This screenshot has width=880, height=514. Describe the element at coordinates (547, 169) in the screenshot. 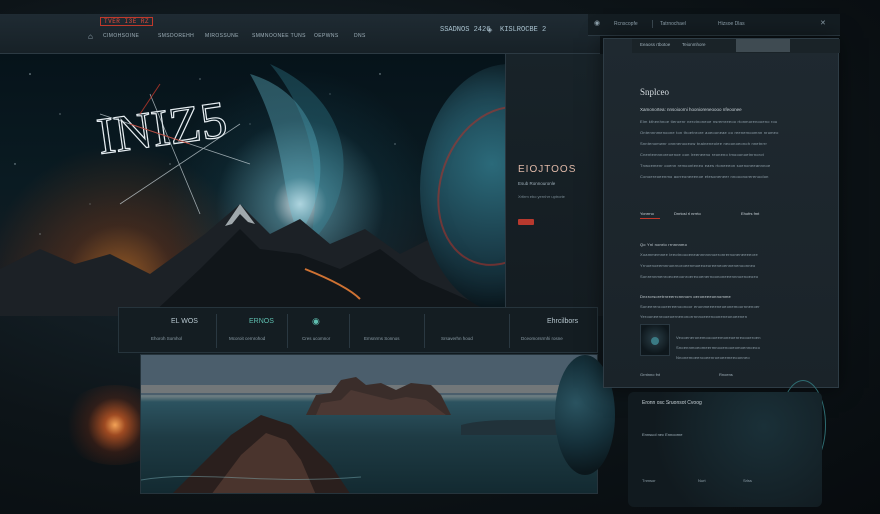

I see `hero-panel-title: EIOJTOOS` at that location.